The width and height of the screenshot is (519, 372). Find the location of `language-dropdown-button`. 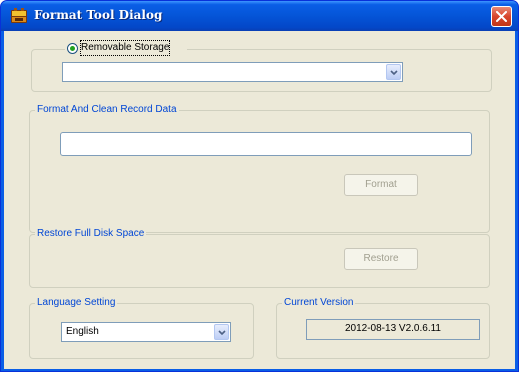

language-dropdown-button is located at coordinates (221, 332).